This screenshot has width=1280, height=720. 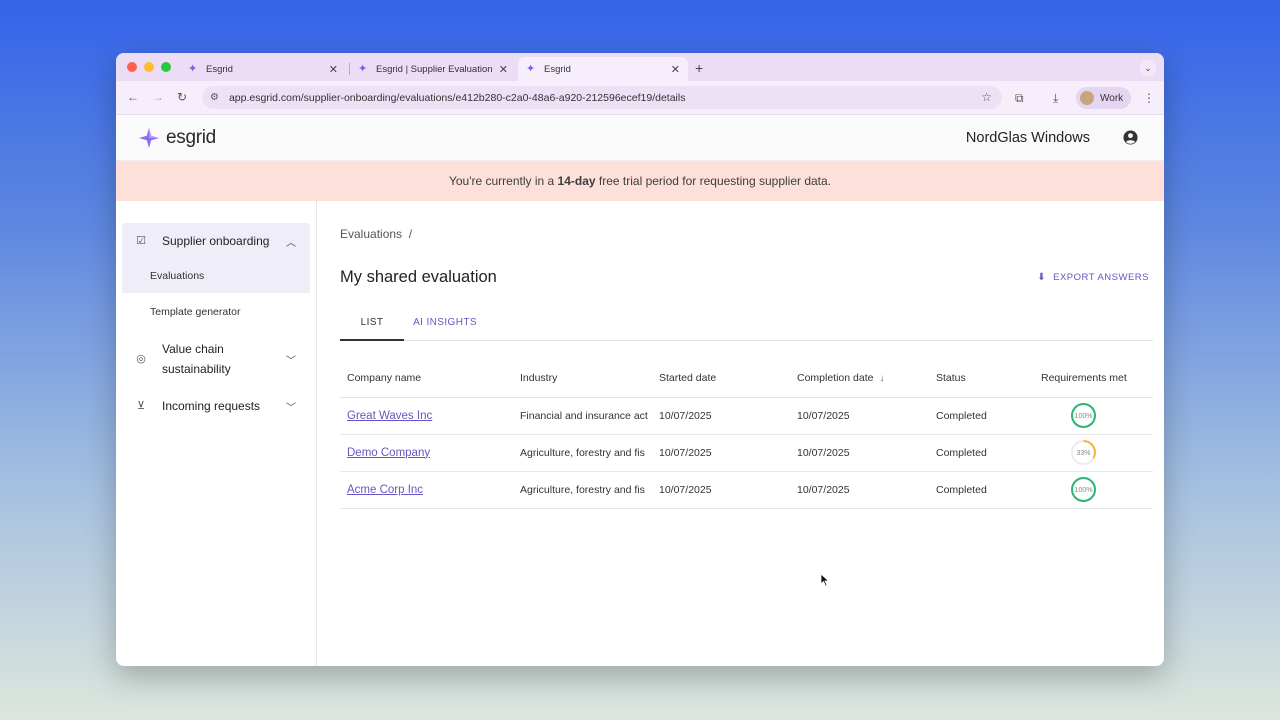 What do you see at coordinates (133, 97) in the screenshot?
I see `back-arrow-icon: ←` at bounding box center [133, 97].